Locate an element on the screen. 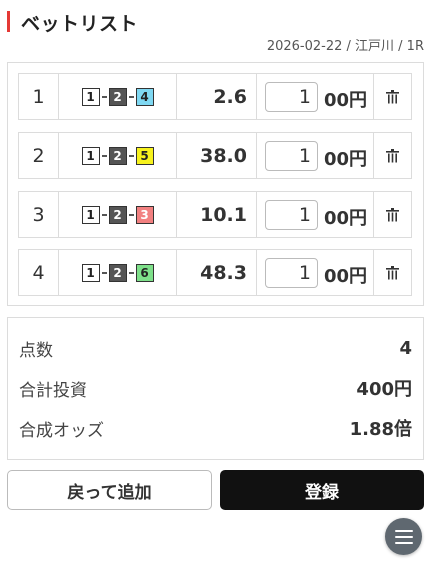  boat-3-box: 3 is located at coordinates (144, 214).